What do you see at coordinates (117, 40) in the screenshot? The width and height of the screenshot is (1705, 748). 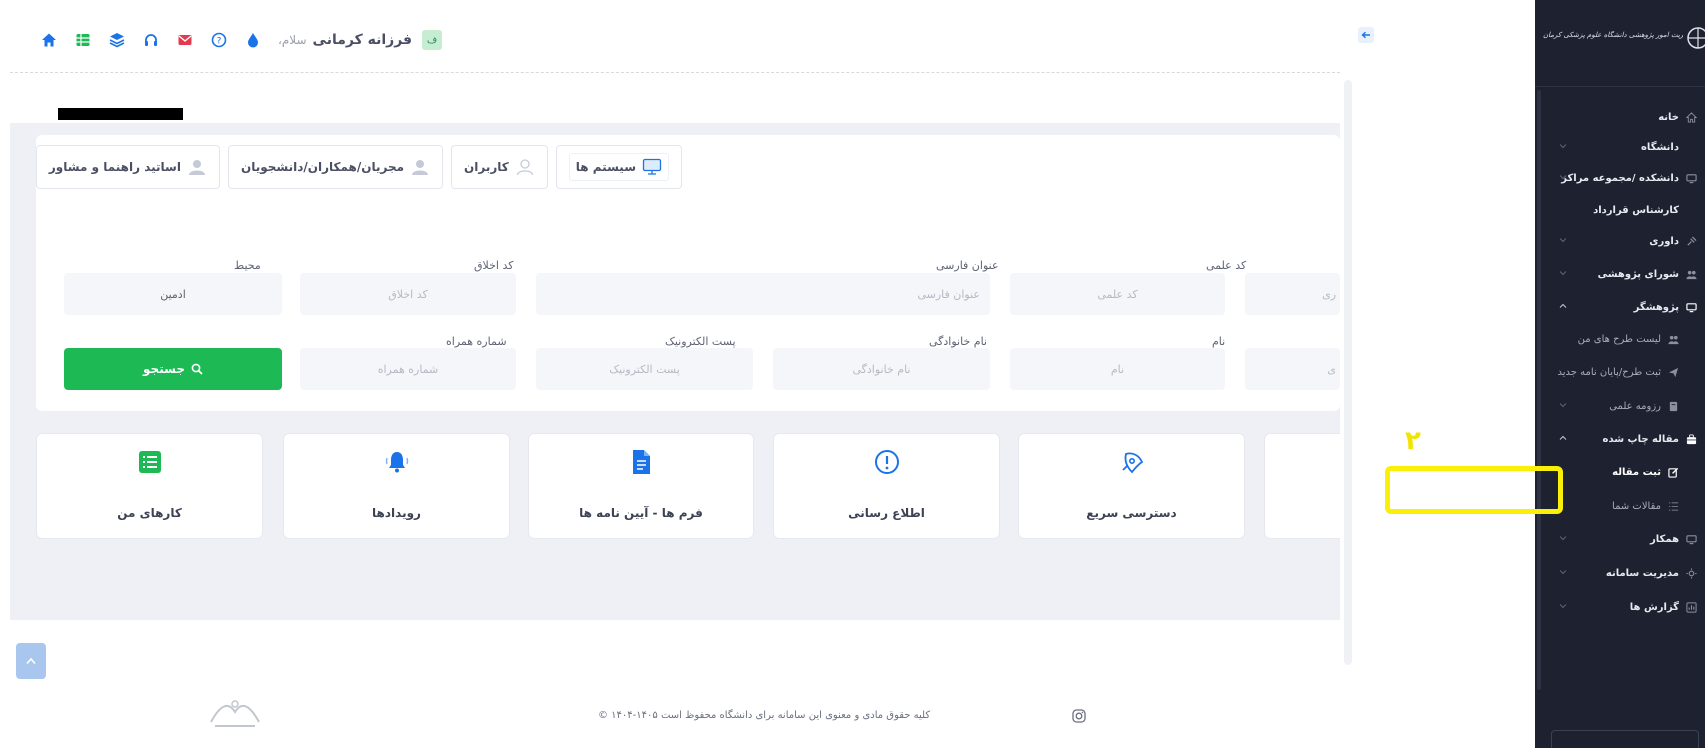 I see `layers-icon` at bounding box center [117, 40].